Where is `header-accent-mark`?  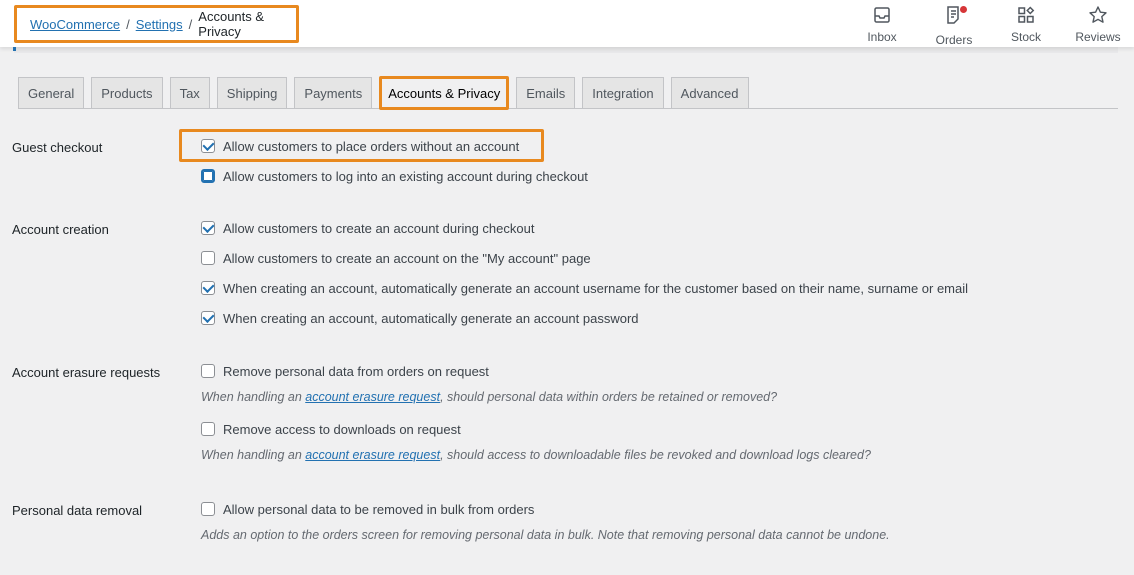 header-accent-mark is located at coordinates (14, 49).